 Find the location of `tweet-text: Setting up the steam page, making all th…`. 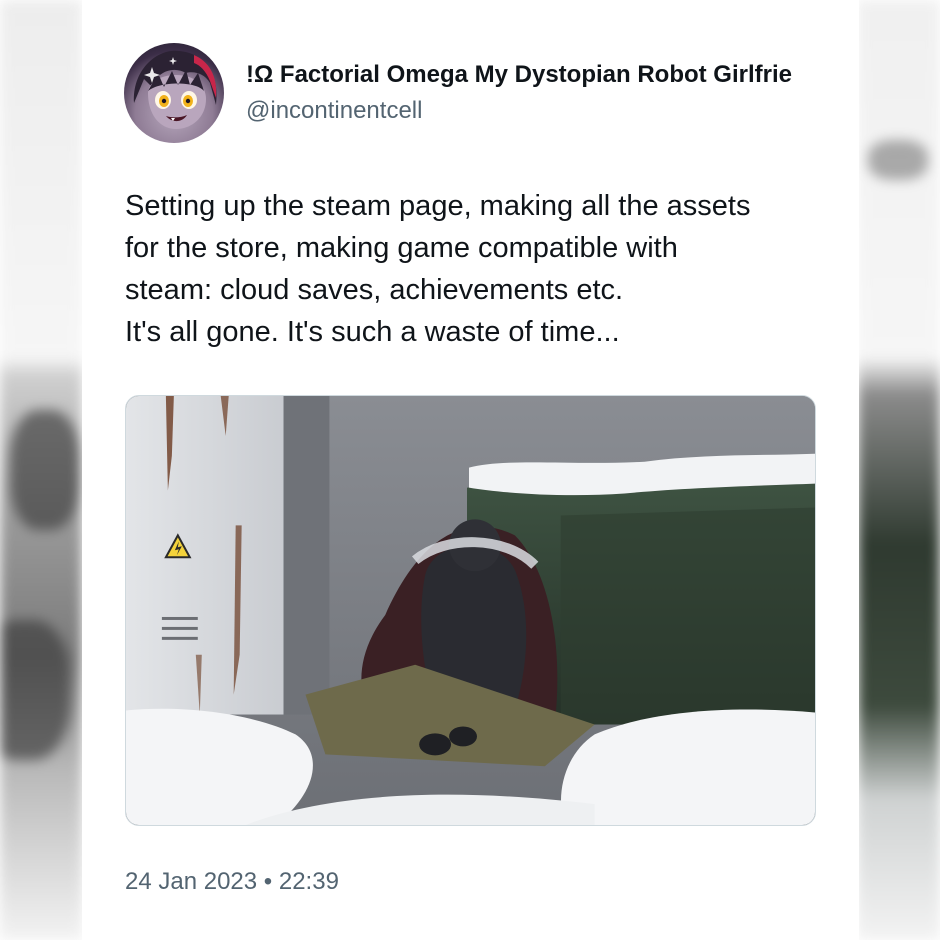

tweet-text: Setting up the steam page, making all th… is located at coordinates (480, 269).